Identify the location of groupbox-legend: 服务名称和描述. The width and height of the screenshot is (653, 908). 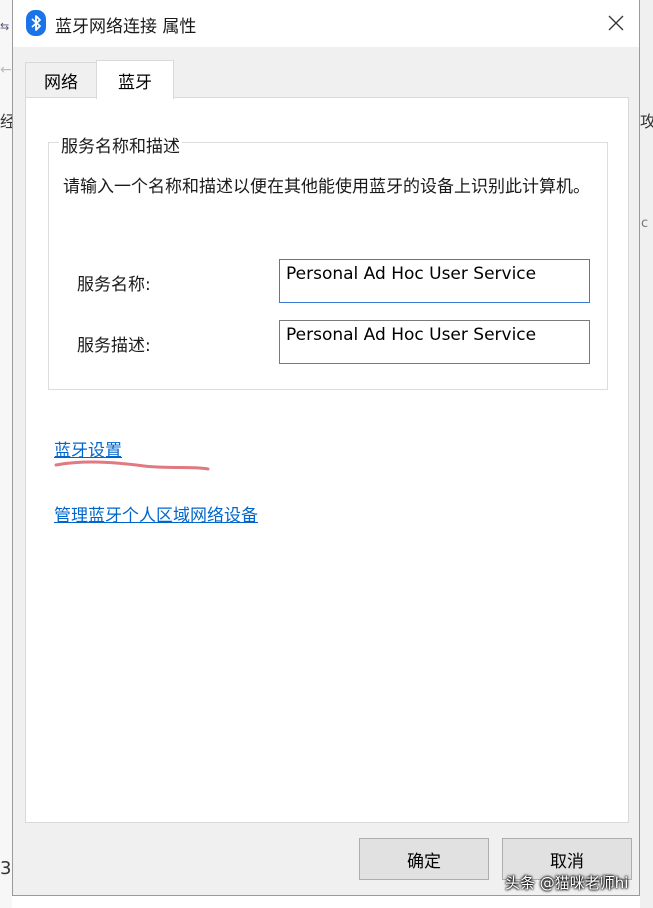
(120, 144).